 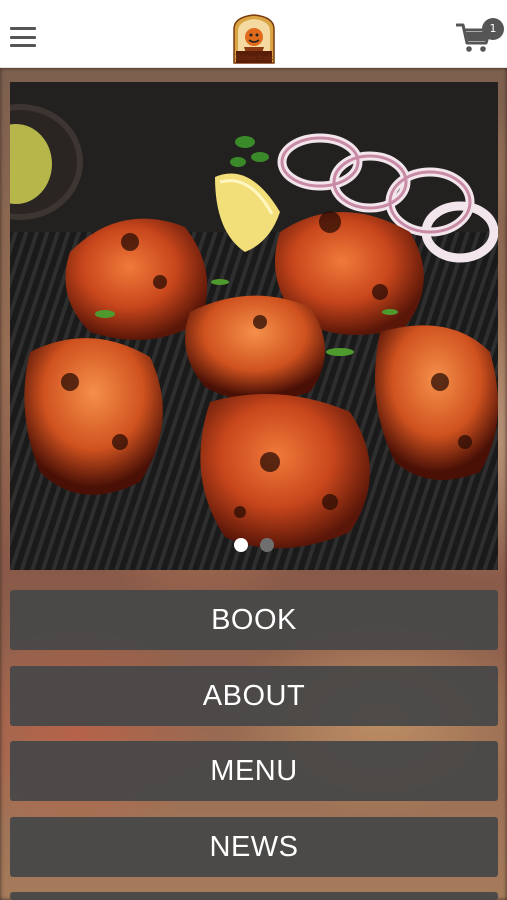 What do you see at coordinates (254, 620) in the screenshot?
I see `book-button: BOOK` at bounding box center [254, 620].